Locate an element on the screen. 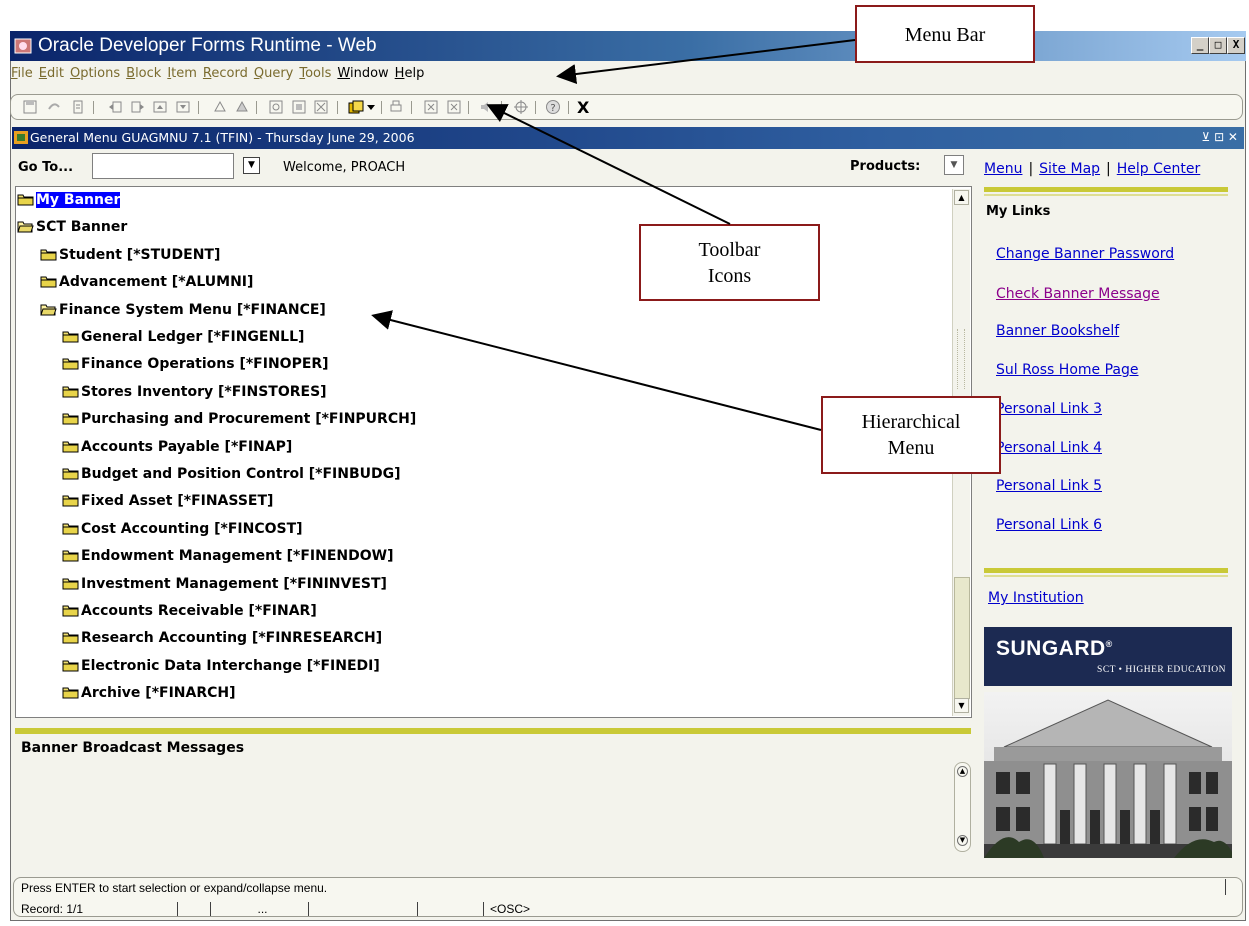 The width and height of the screenshot is (1249, 926). callout-line: Hierarchical is located at coordinates (911, 422).